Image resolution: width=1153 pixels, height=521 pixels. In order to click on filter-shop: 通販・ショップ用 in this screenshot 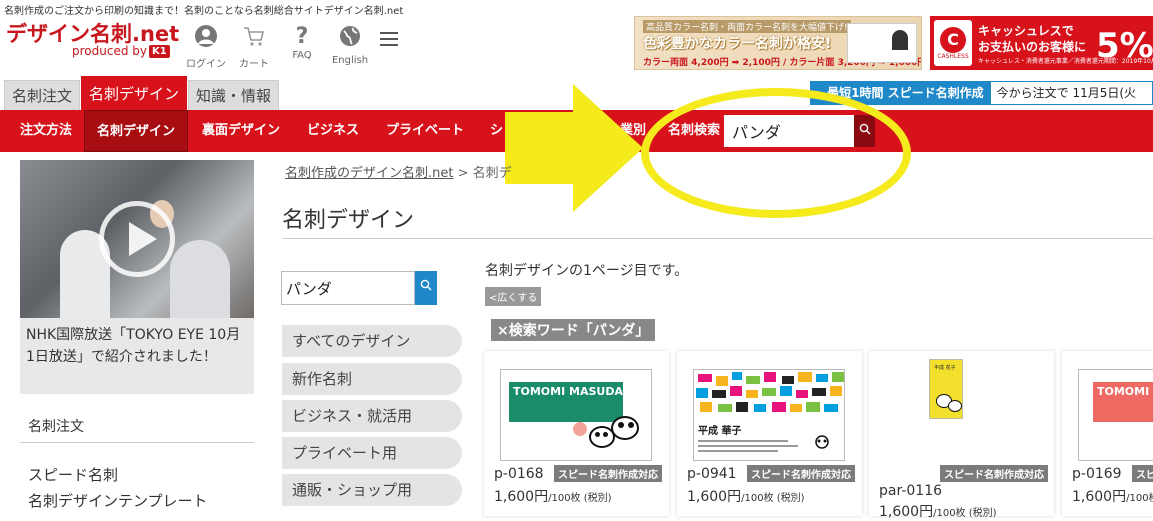, I will do `click(372, 490)`.